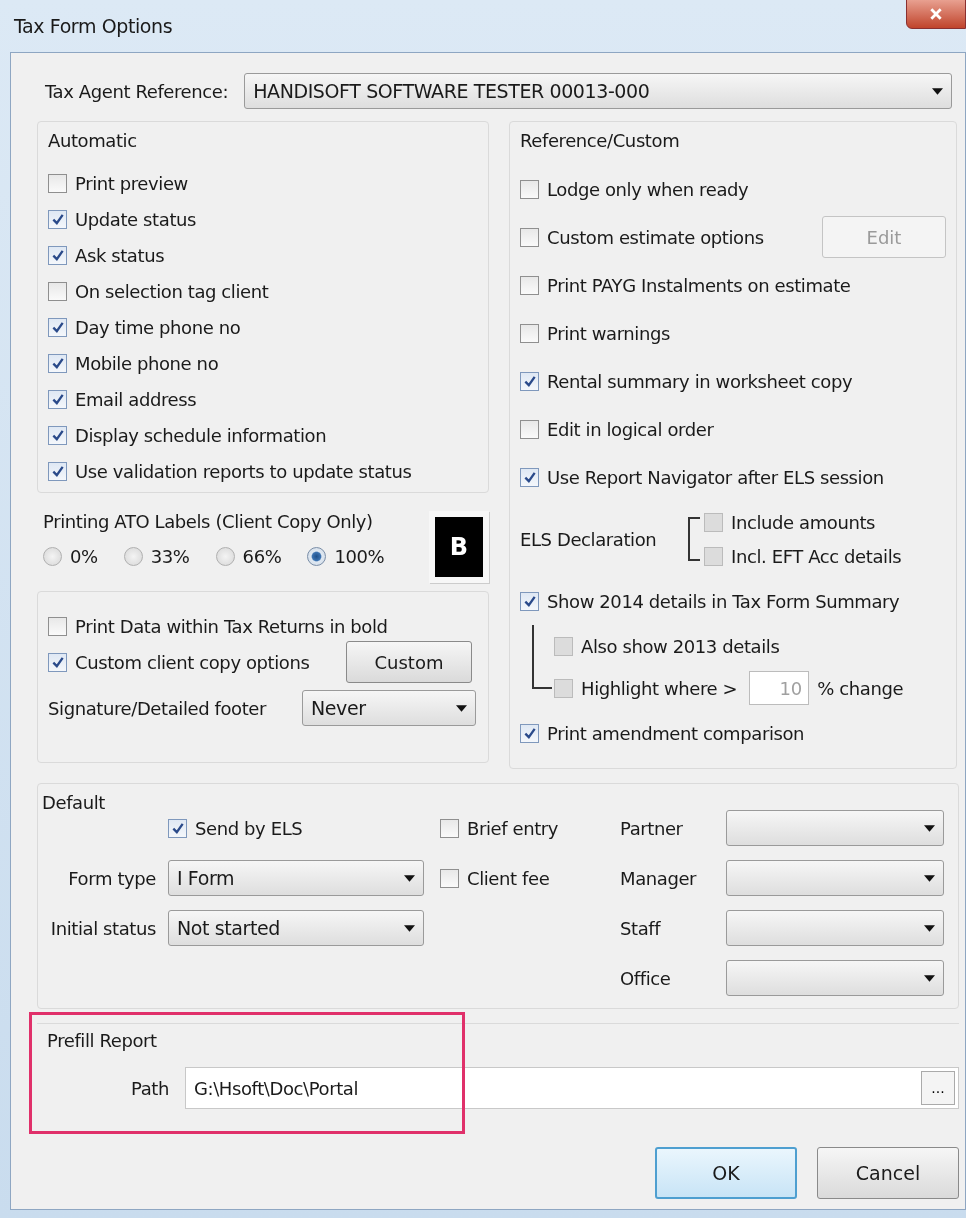 Image resolution: width=966 pixels, height=1218 pixels. I want to click on checkbox-label: Use validation reports to update status, so click(243, 471).